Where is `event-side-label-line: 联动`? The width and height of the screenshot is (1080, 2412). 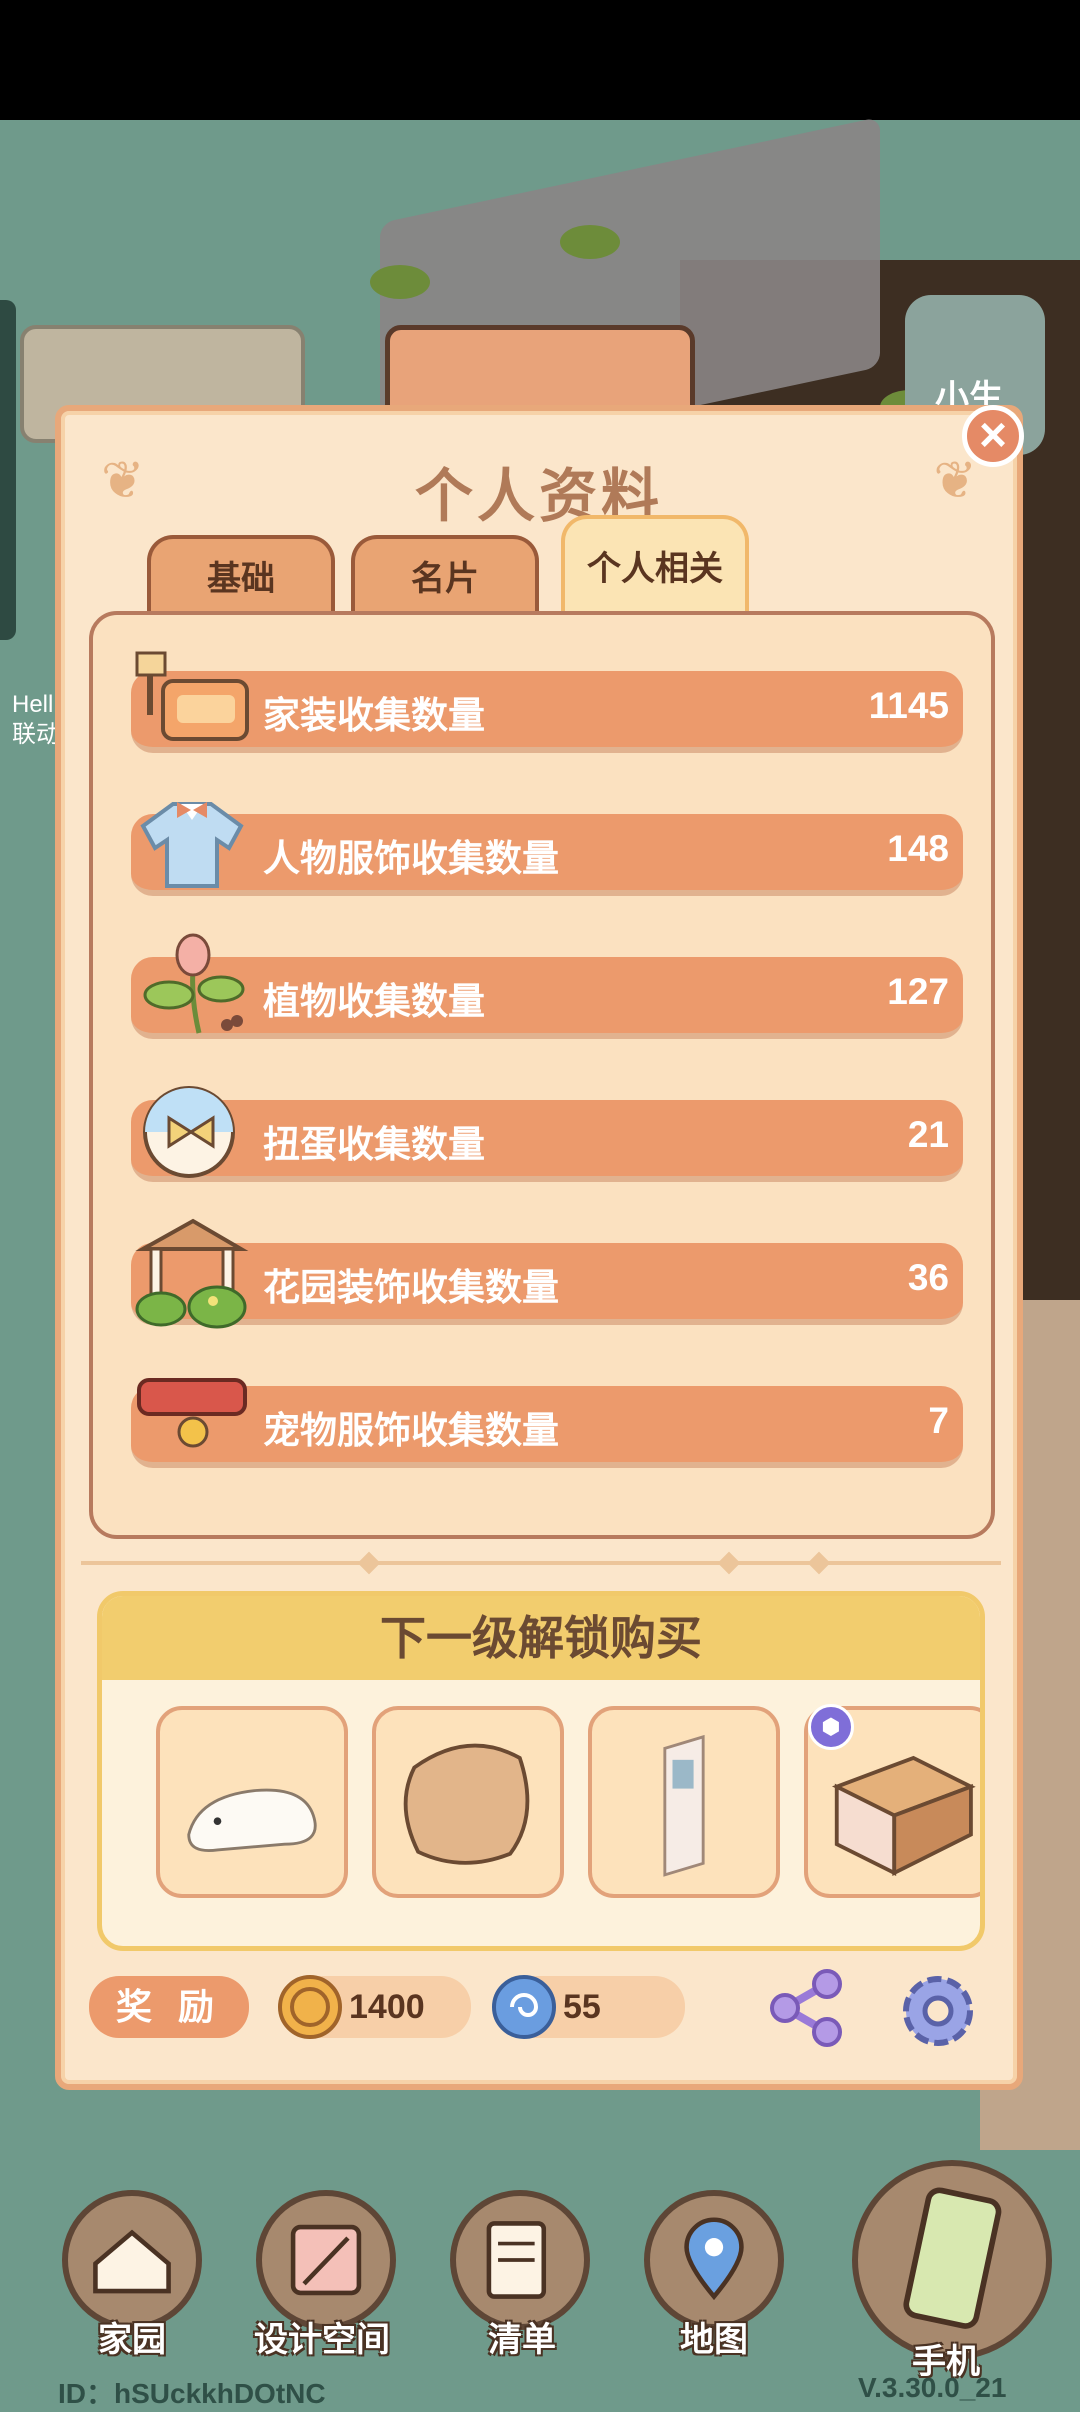
event-side-label-line: 联动 is located at coordinates (36, 734).